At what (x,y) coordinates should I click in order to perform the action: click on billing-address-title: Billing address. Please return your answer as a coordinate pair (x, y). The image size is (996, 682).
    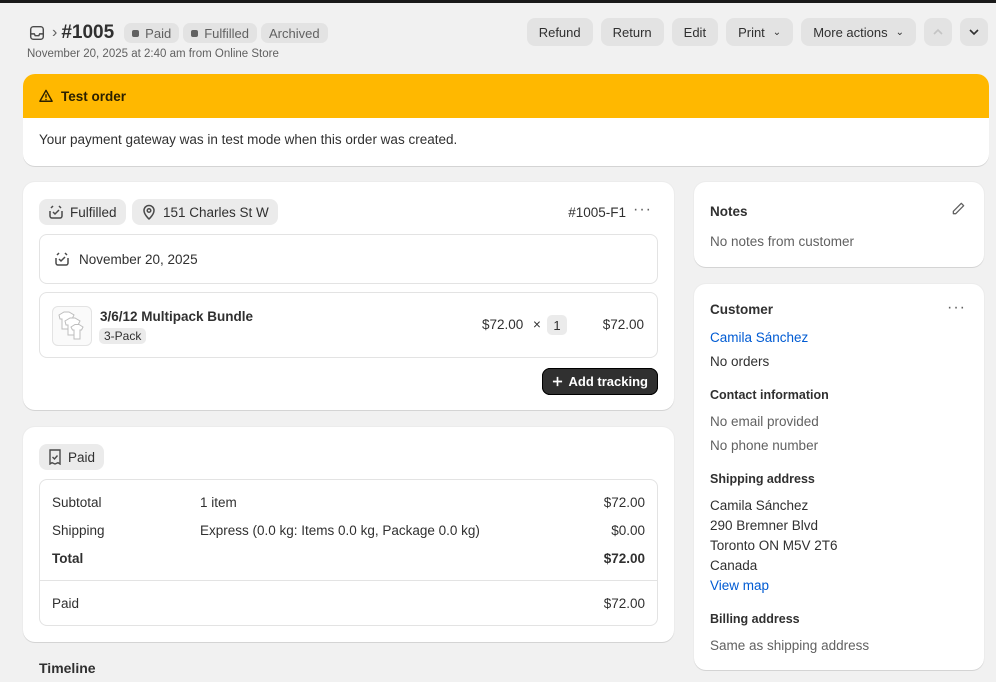
    Looking at the image, I should click on (755, 619).